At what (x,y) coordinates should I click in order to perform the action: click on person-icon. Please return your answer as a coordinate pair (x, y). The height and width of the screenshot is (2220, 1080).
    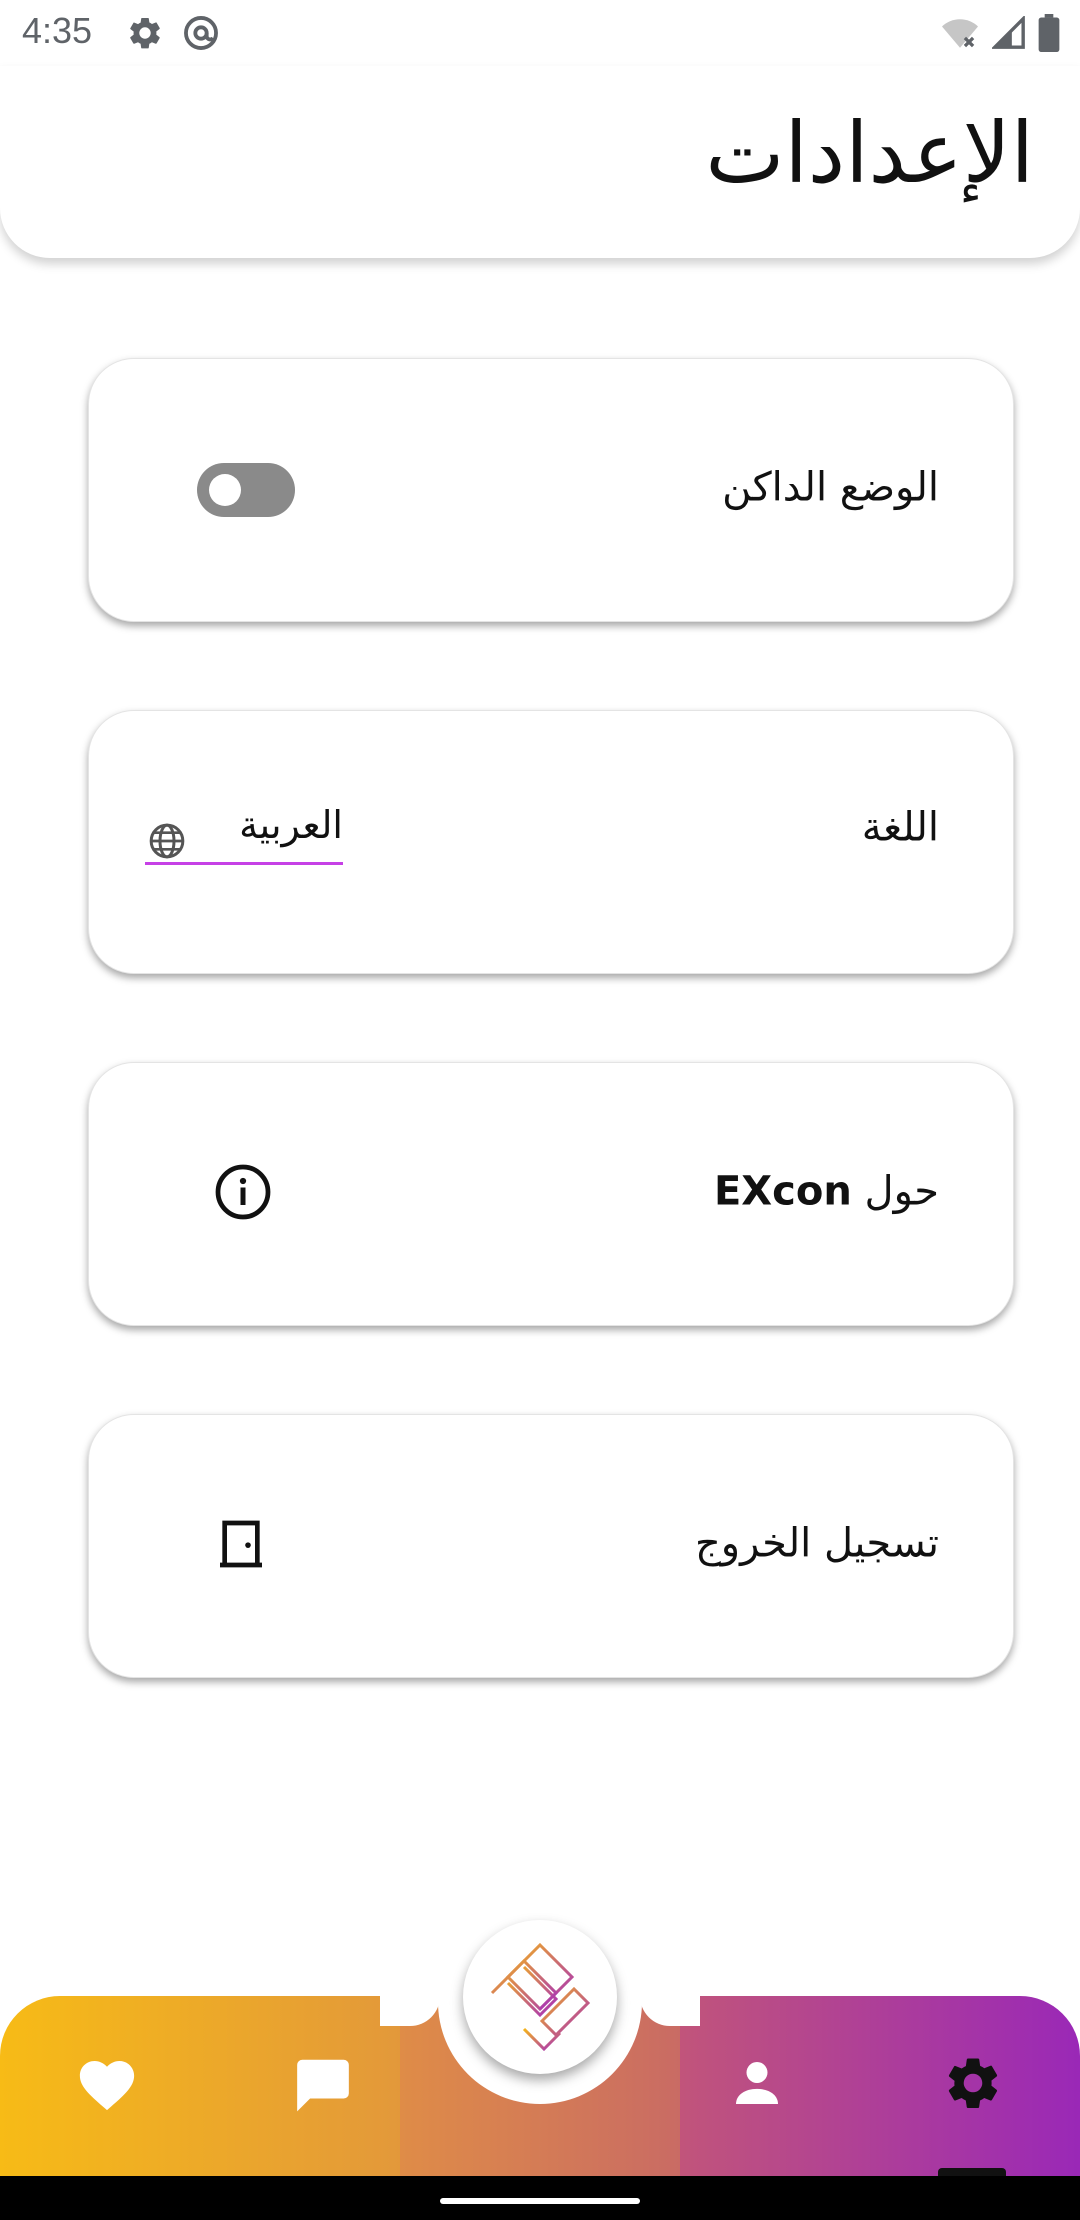
    Looking at the image, I should click on (757, 2085).